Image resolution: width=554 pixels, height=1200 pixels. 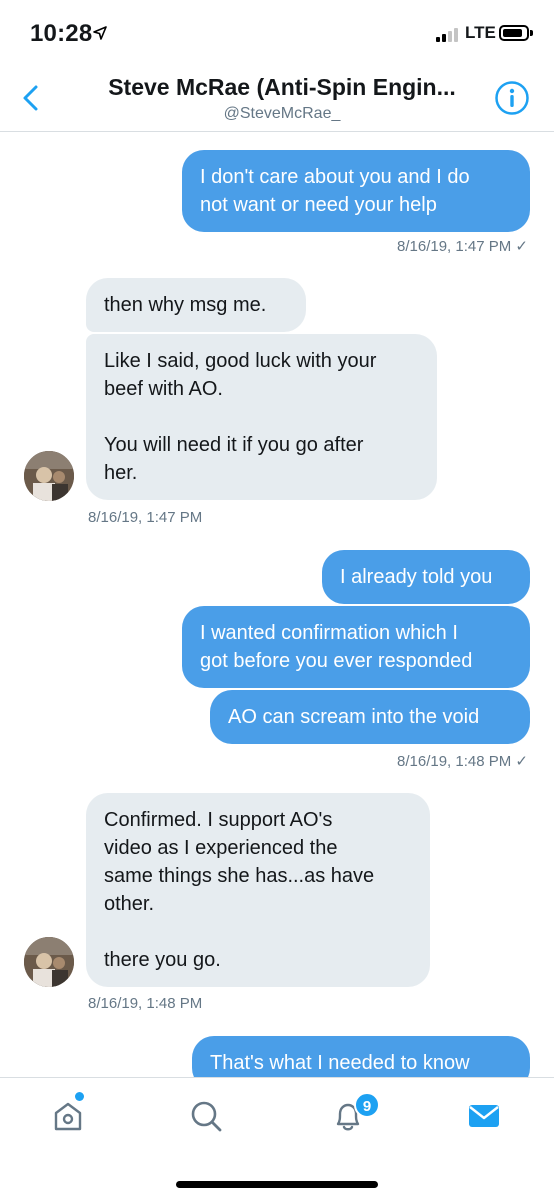 I want to click on conversation-handle: @SteveMcRae_, so click(x=282, y=113).